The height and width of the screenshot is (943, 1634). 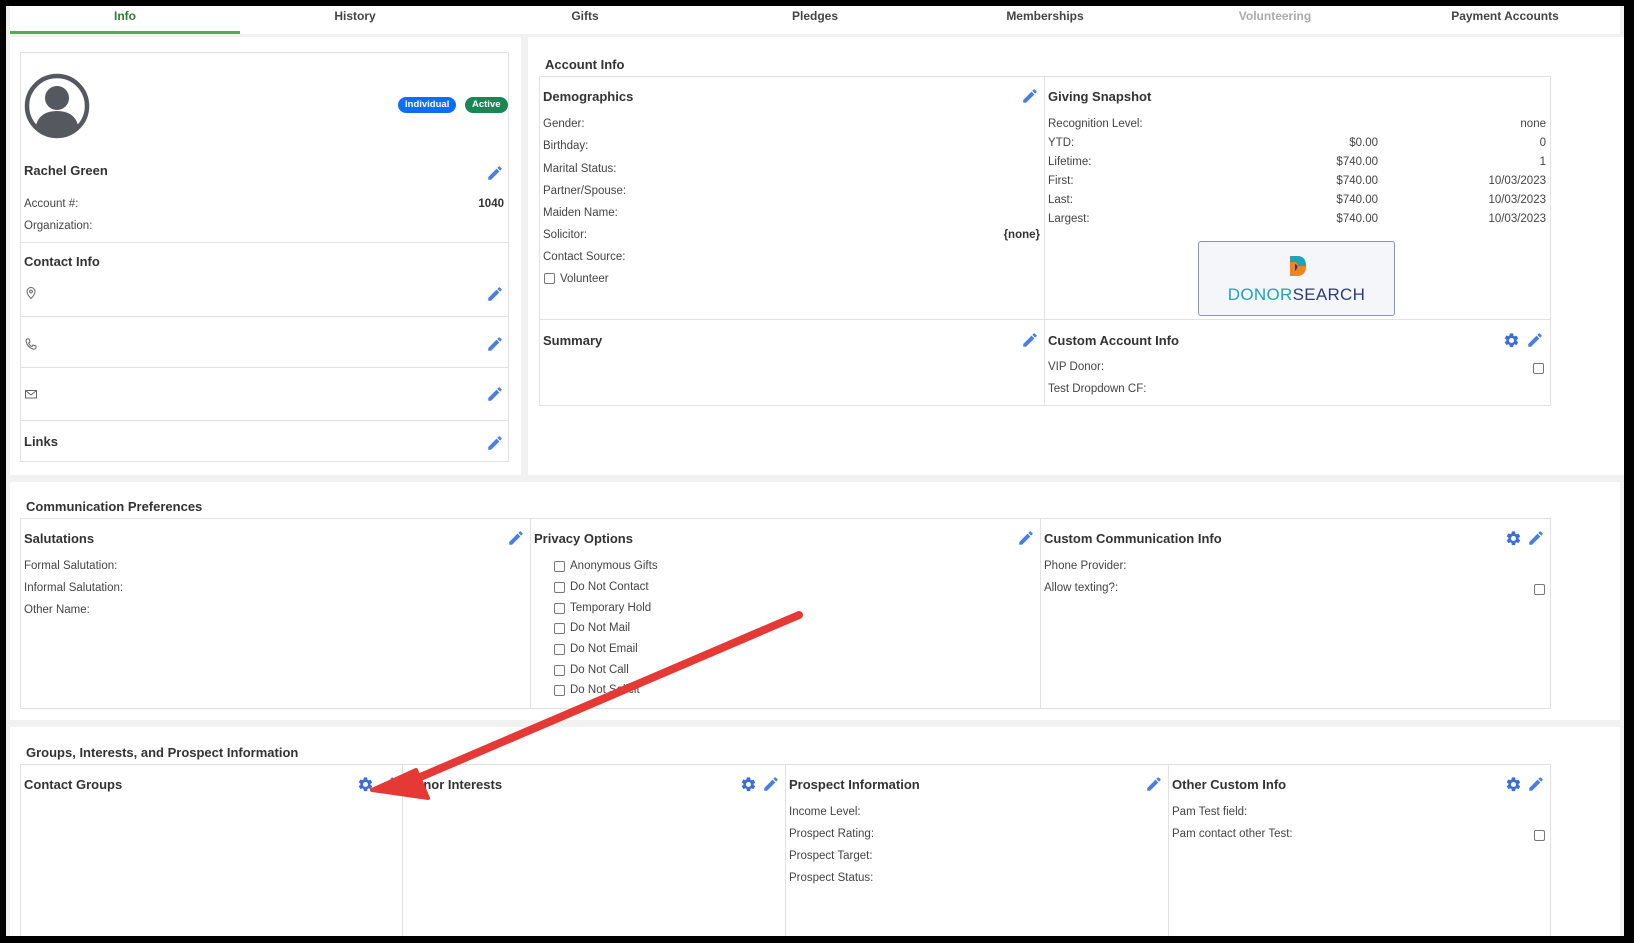 What do you see at coordinates (1517, 200) in the screenshot?
I see `last-gift-date: 10/03/2023` at bounding box center [1517, 200].